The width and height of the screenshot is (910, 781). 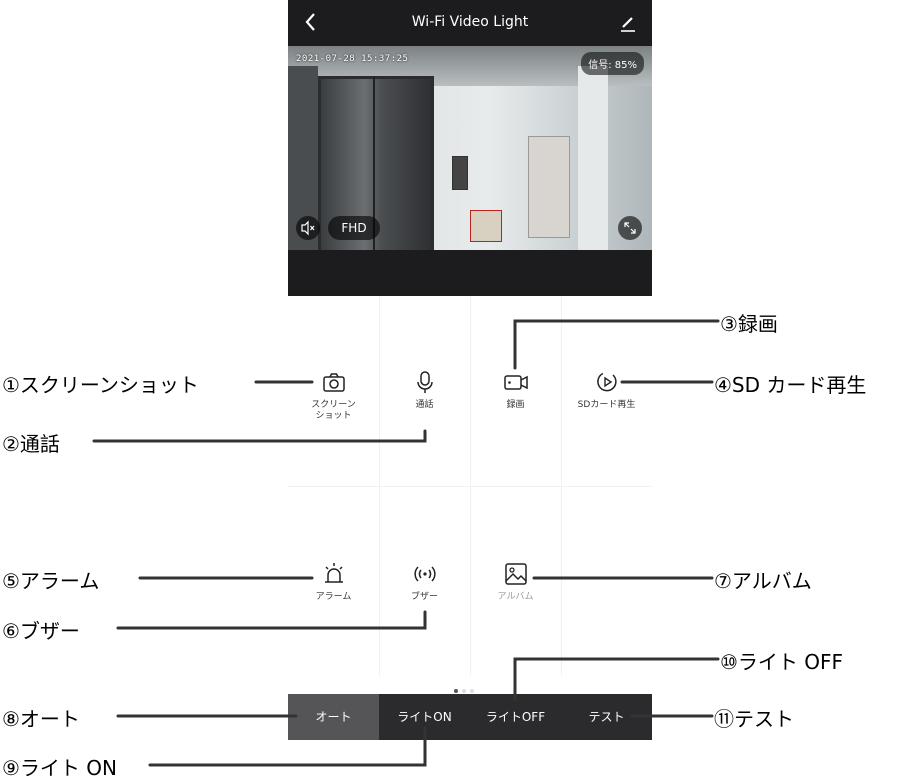 What do you see at coordinates (616, 344) in the screenshot?
I see `line-record` at bounding box center [616, 344].